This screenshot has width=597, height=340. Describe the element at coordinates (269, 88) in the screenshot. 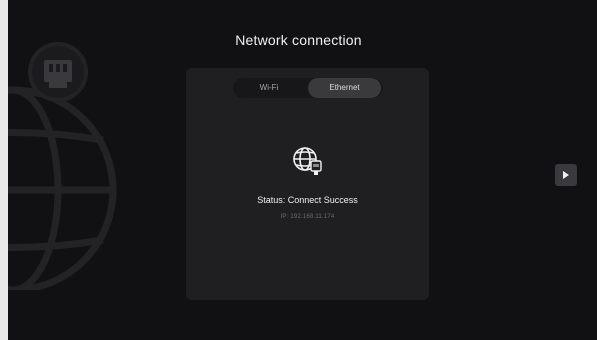

I see `tab-wifi: Wi-Fi` at that location.